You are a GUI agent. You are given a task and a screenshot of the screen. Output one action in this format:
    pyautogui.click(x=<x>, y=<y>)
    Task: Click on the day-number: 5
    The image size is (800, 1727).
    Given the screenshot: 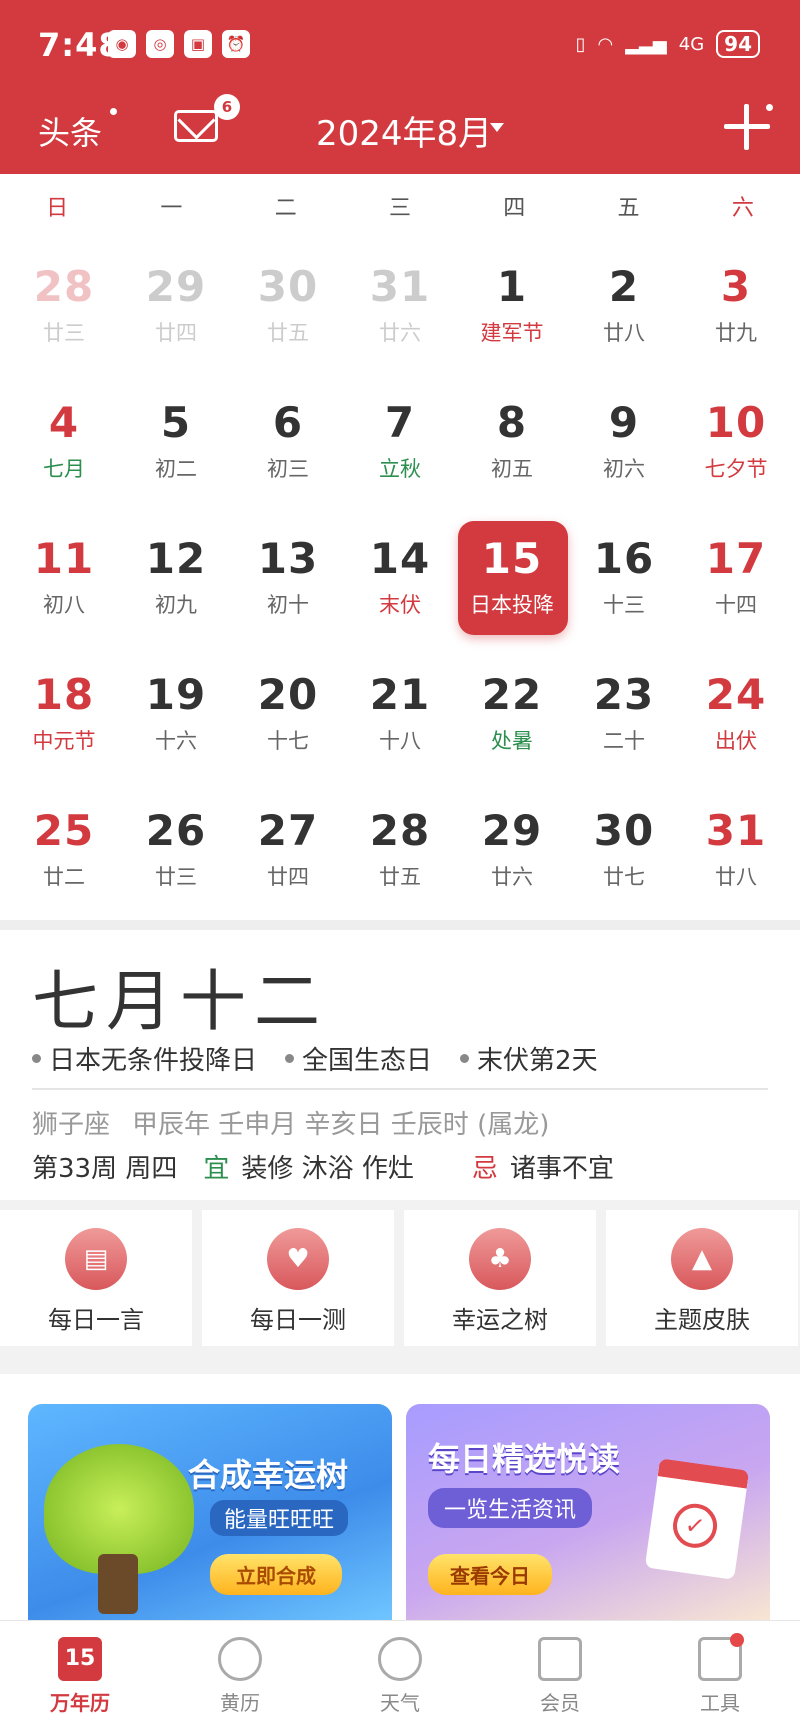 What is the action you would take?
    pyautogui.click(x=176, y=422)
    